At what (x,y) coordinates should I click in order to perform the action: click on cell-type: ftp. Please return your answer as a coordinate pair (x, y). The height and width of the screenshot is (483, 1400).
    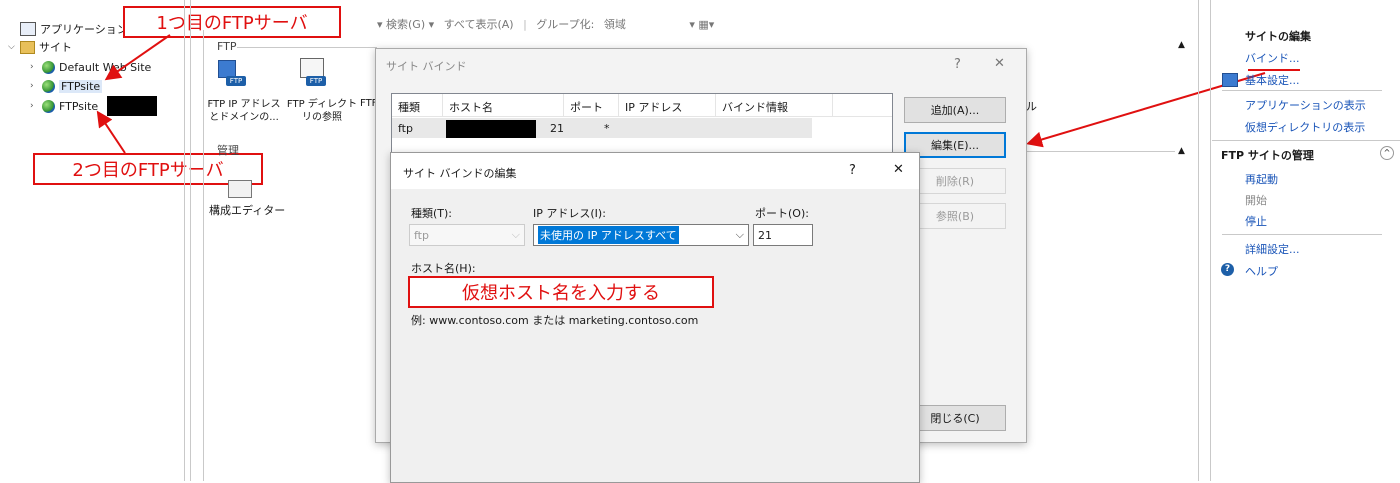
    Looking at the image, I should click on (405, 128).